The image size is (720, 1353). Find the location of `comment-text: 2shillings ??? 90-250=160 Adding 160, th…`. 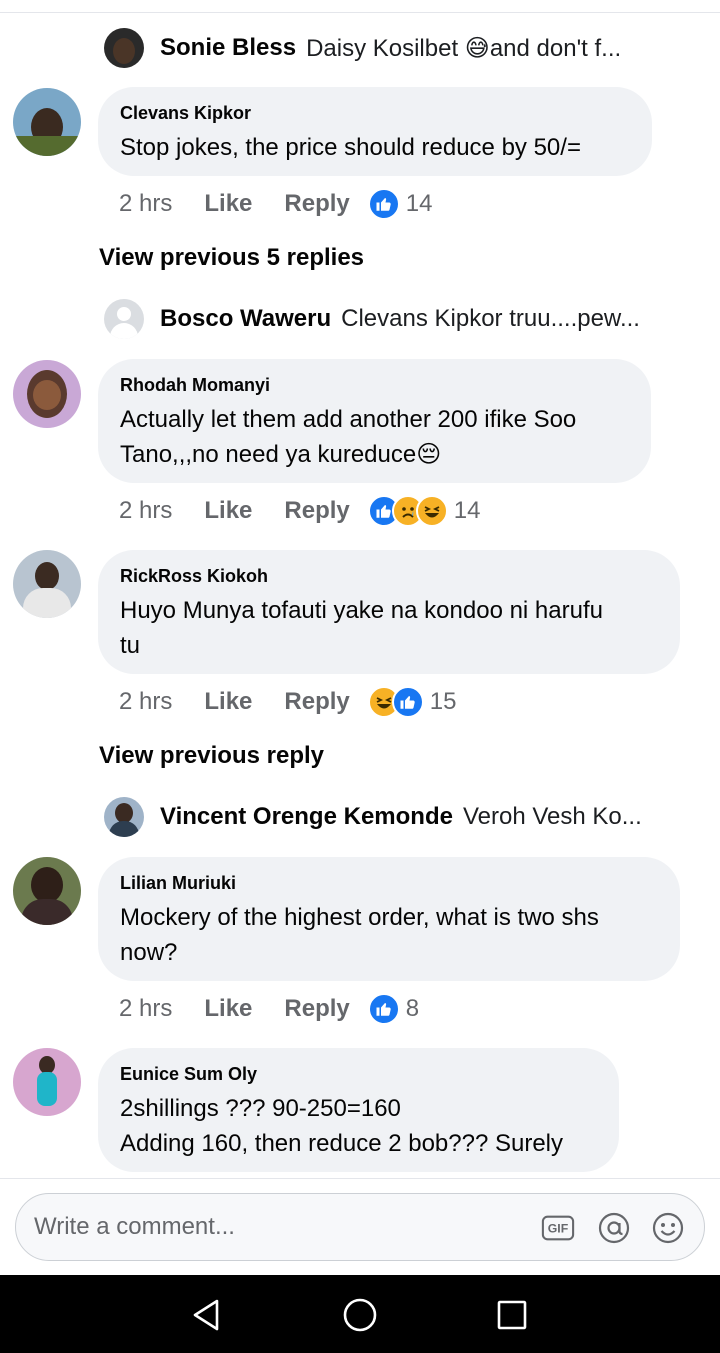

comment-text: 2shillings ??? 90-250=160 Adding 160, th… is located at coordinates (342, 1126).